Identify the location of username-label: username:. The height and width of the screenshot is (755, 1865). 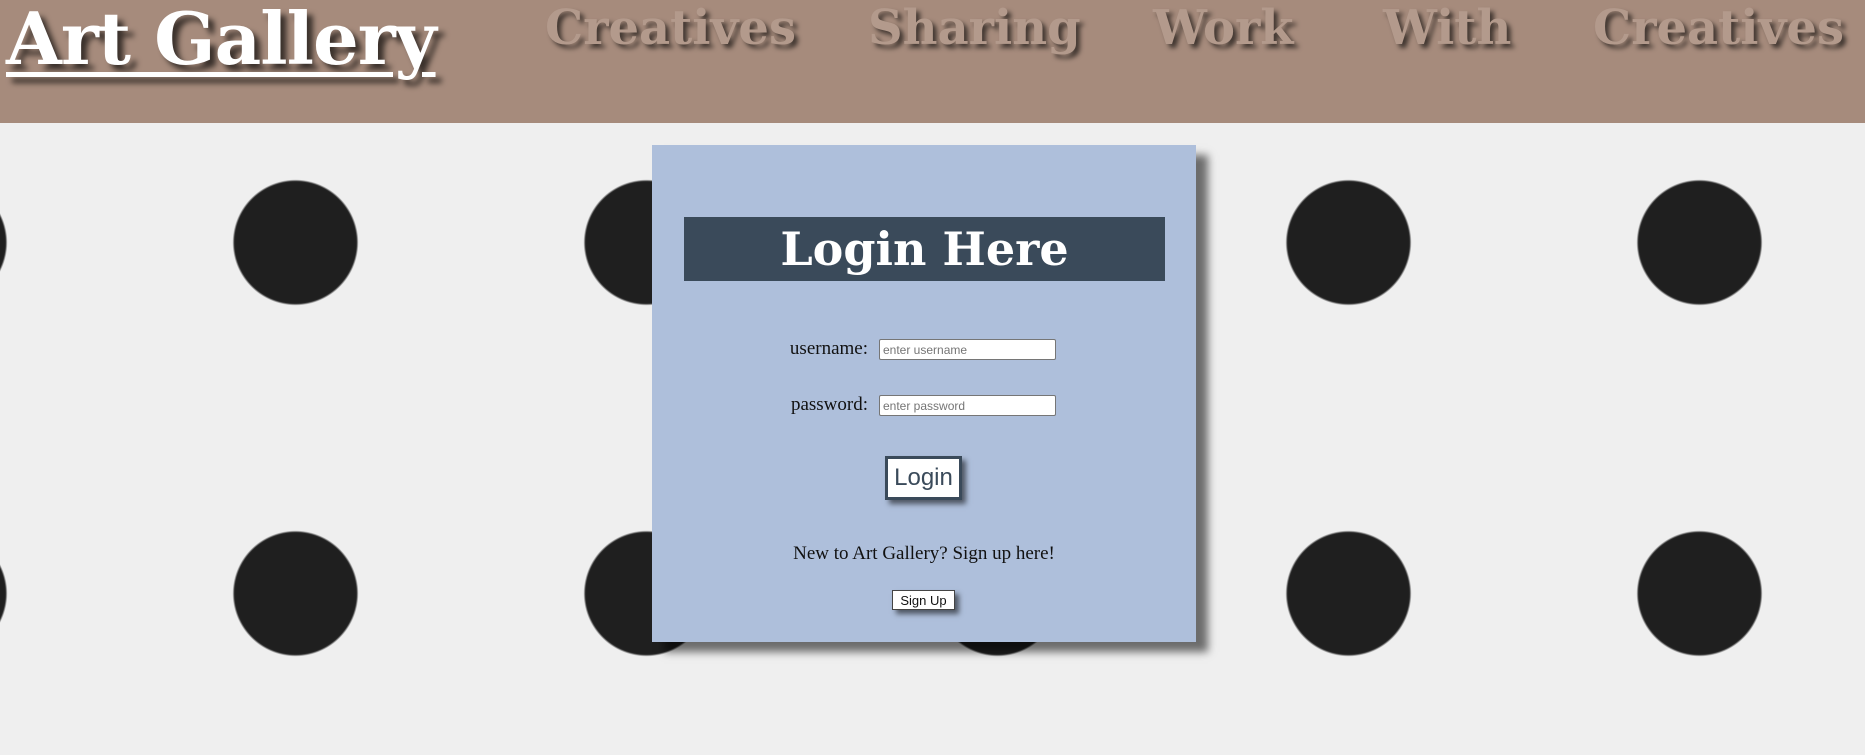
(828, 348).